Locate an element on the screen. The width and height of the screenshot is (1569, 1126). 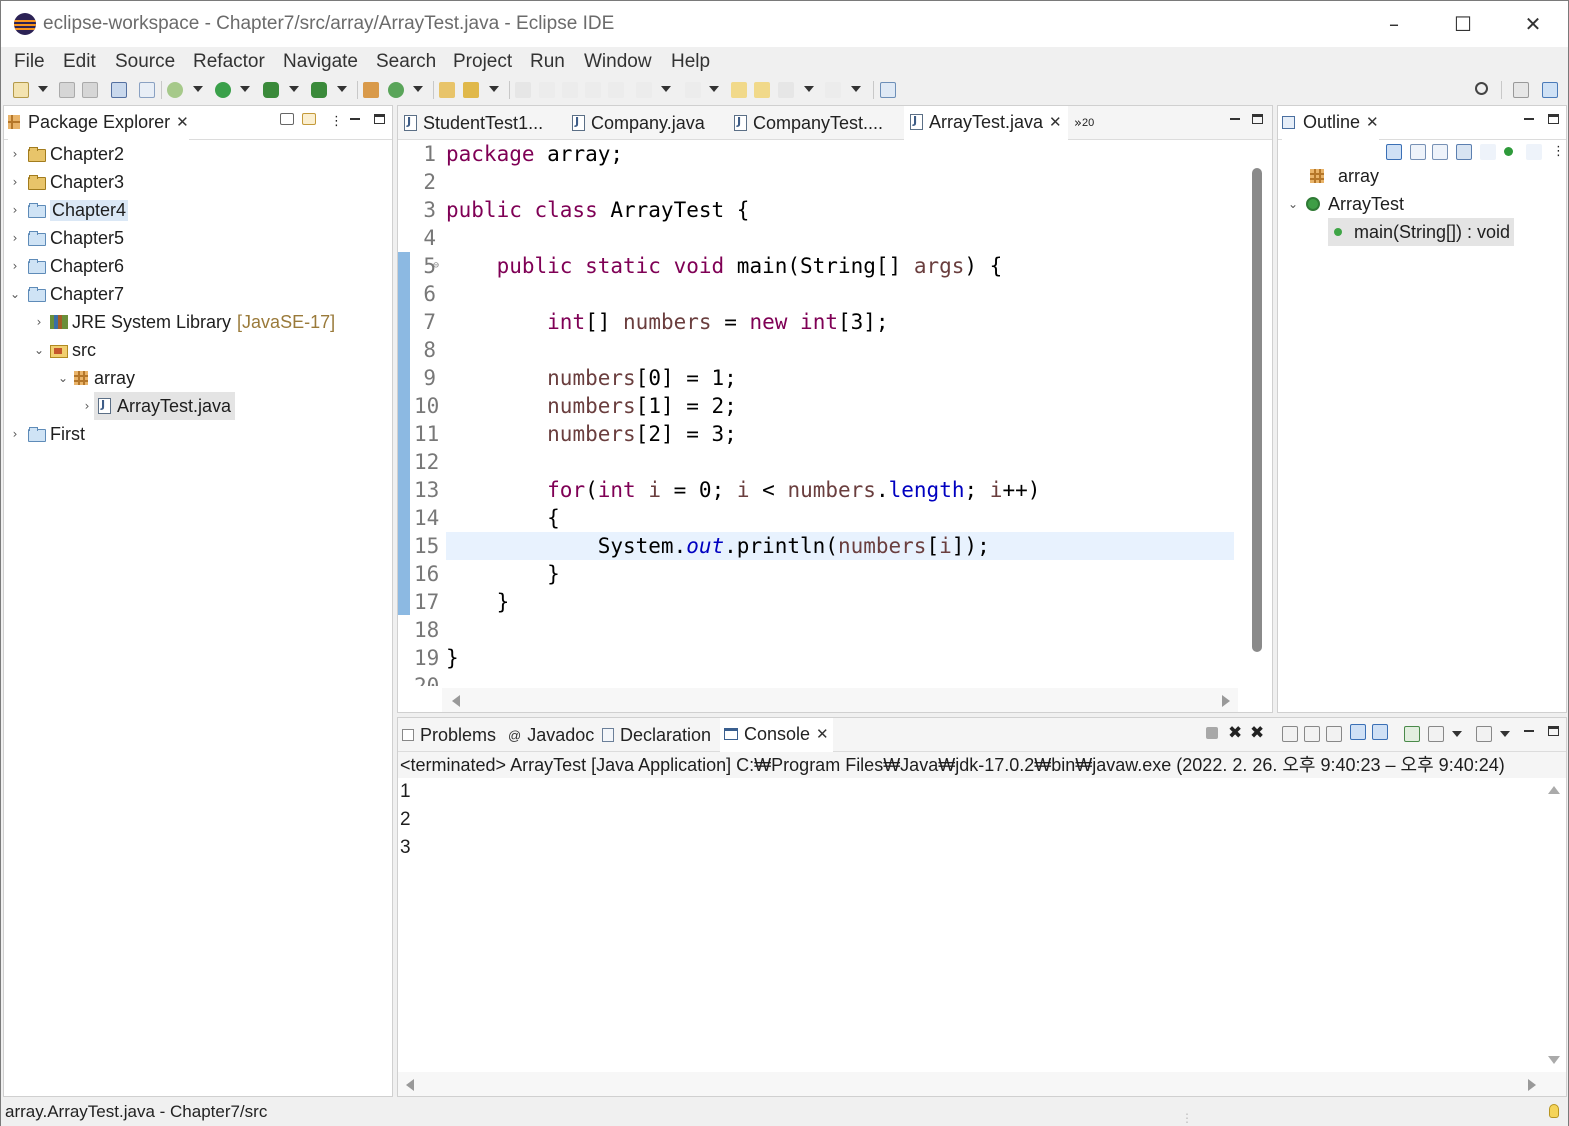
lightbulb-icon is located at coordinates (1554, 1111).